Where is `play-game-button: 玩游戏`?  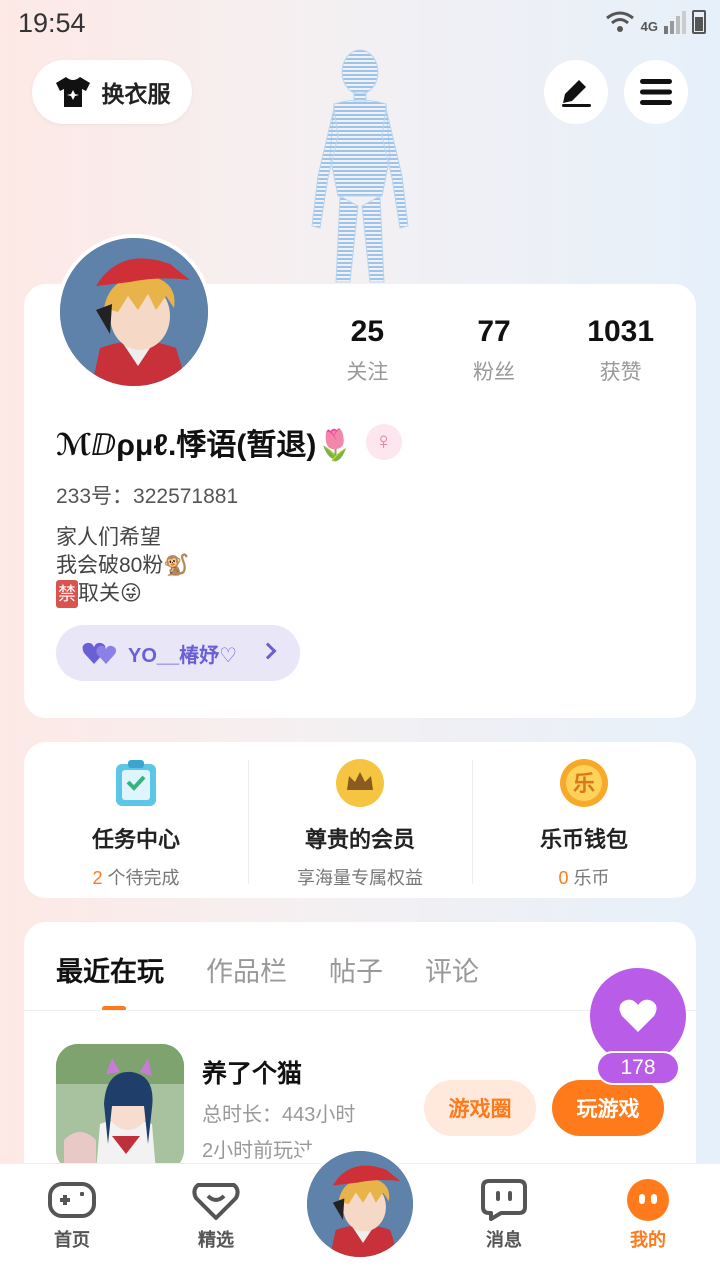 play-game-button: 玩游戏 is located at coordinates (608, 1108).